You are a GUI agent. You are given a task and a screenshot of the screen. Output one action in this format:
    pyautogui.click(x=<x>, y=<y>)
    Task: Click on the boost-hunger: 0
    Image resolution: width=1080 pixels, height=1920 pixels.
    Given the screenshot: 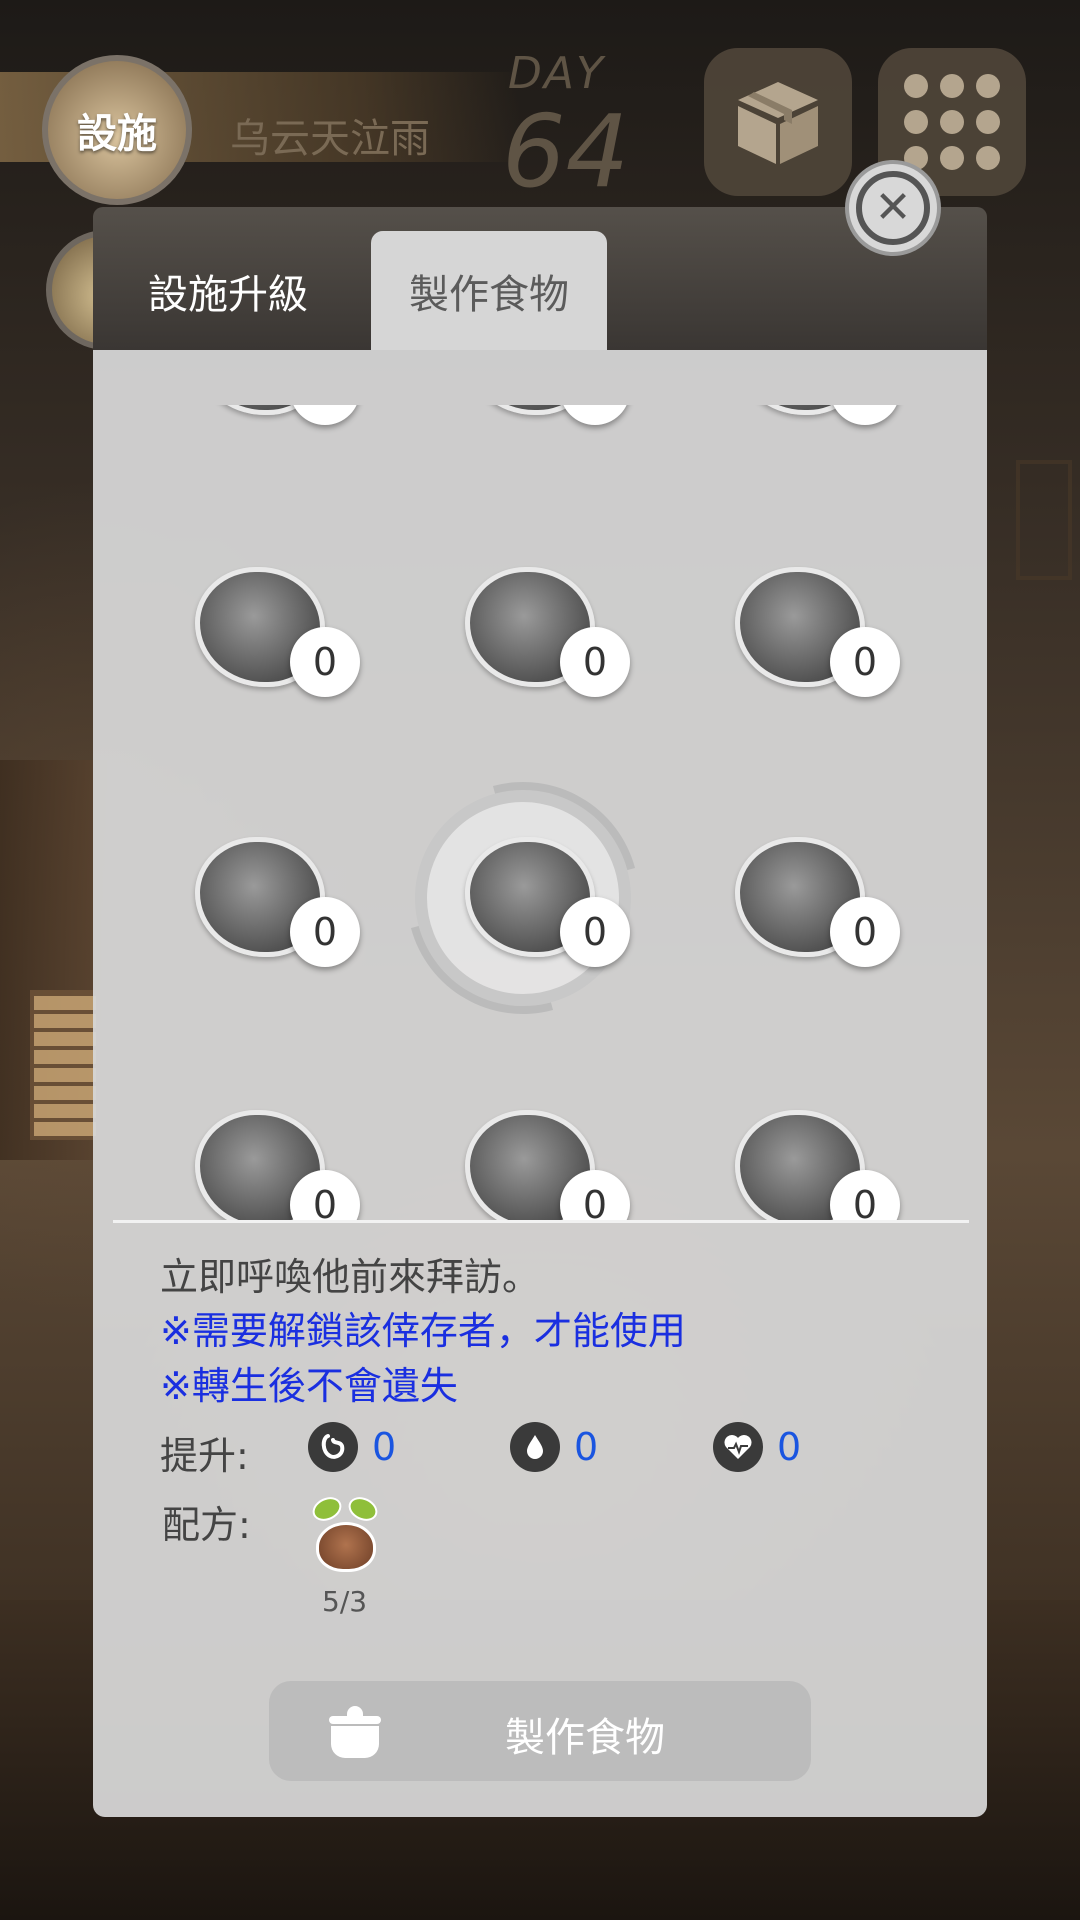 What is the action you would take?
    pyautogui.click(x=352, y=1447)
    